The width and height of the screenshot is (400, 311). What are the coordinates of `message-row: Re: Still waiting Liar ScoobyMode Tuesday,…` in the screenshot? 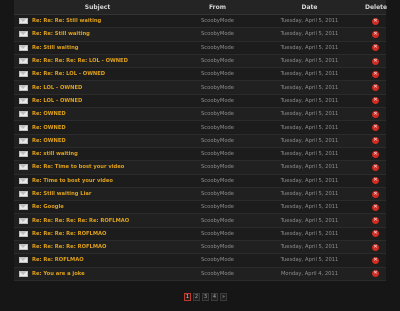 It's located at (200, 194).